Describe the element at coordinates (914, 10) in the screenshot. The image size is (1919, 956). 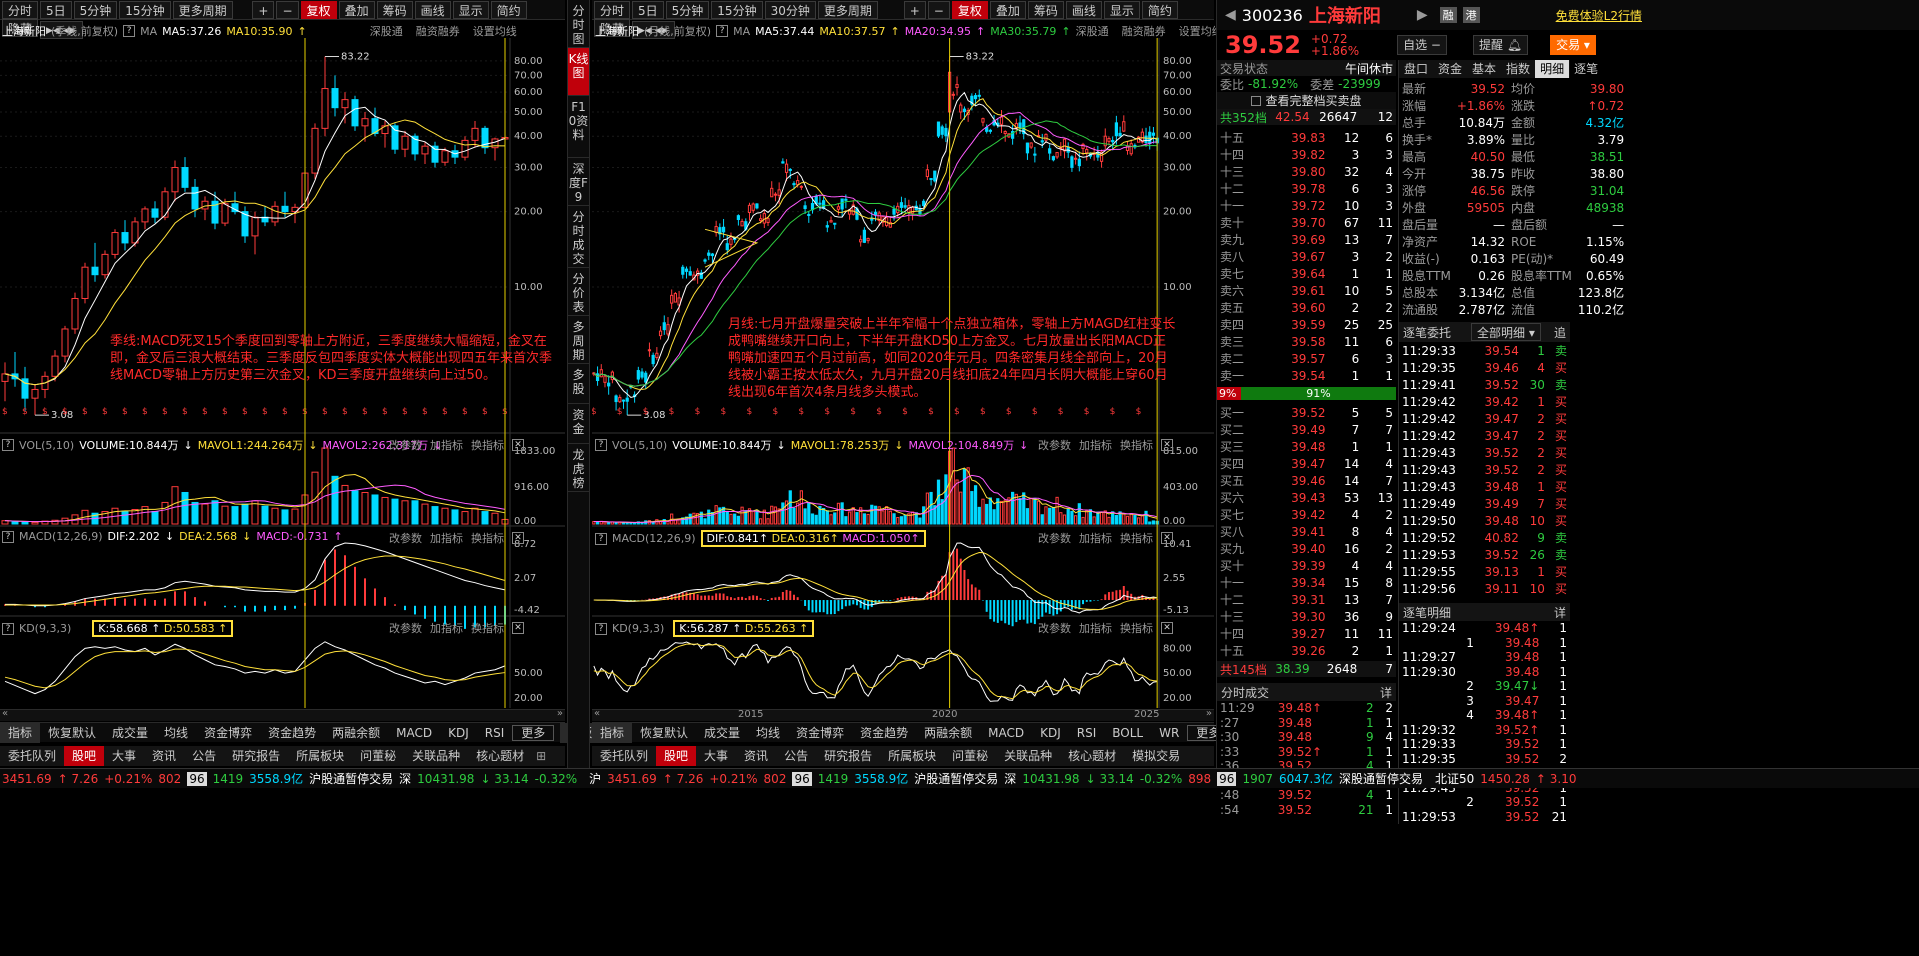
I see `zoom-in-button: +` at that location.